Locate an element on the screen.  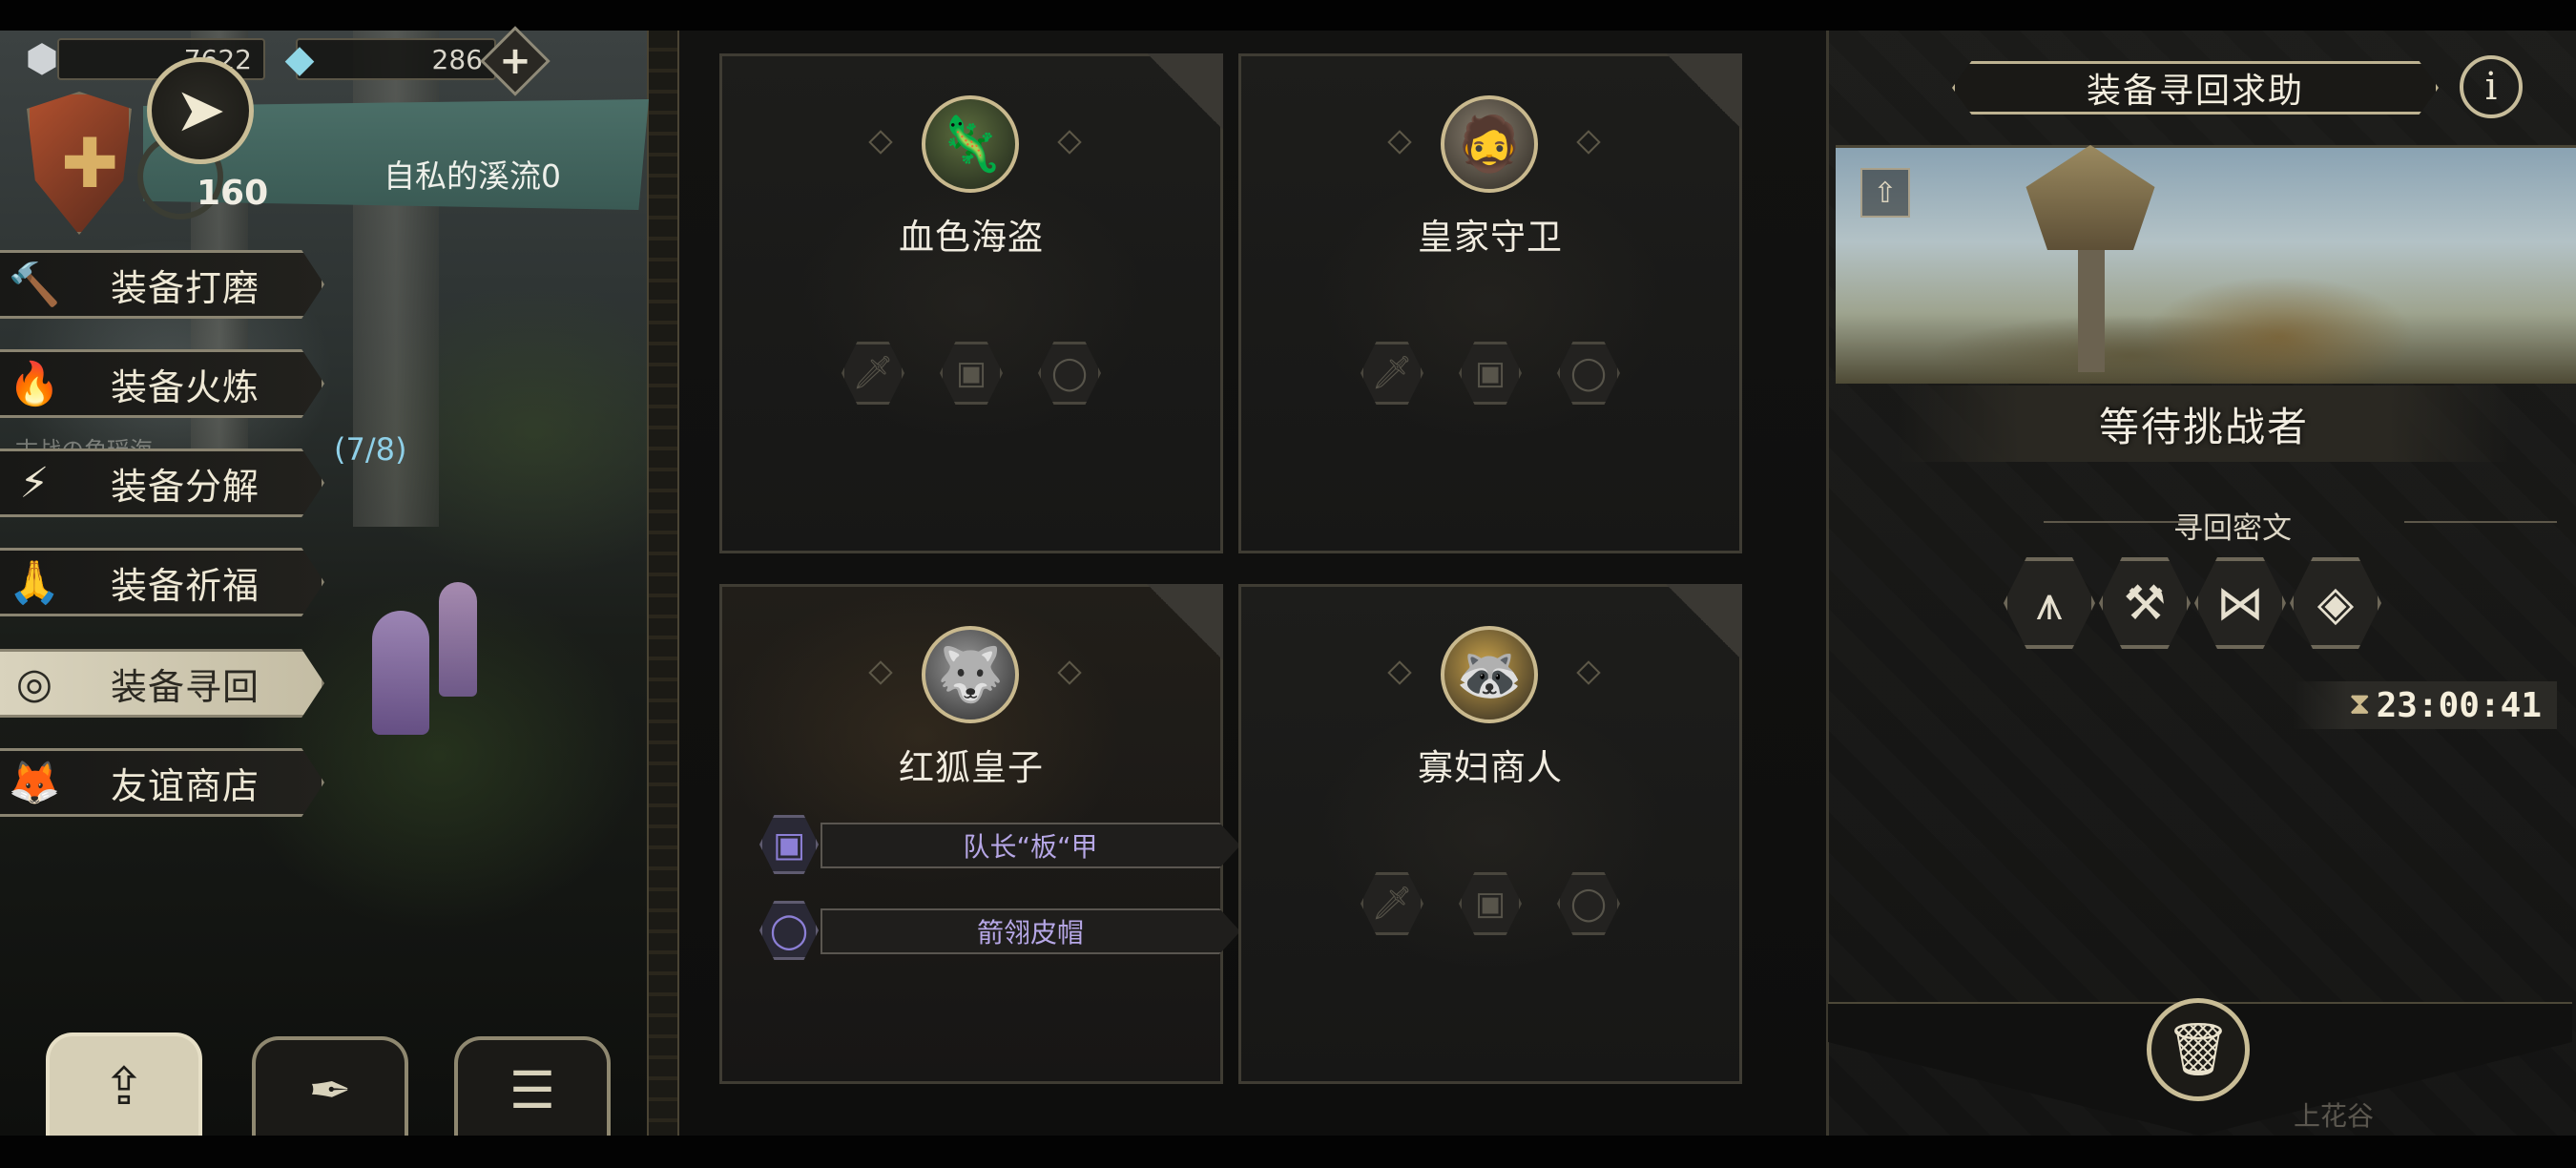
widow-merchant-portrait: 🦝 is located at coordinates (1489, 674).